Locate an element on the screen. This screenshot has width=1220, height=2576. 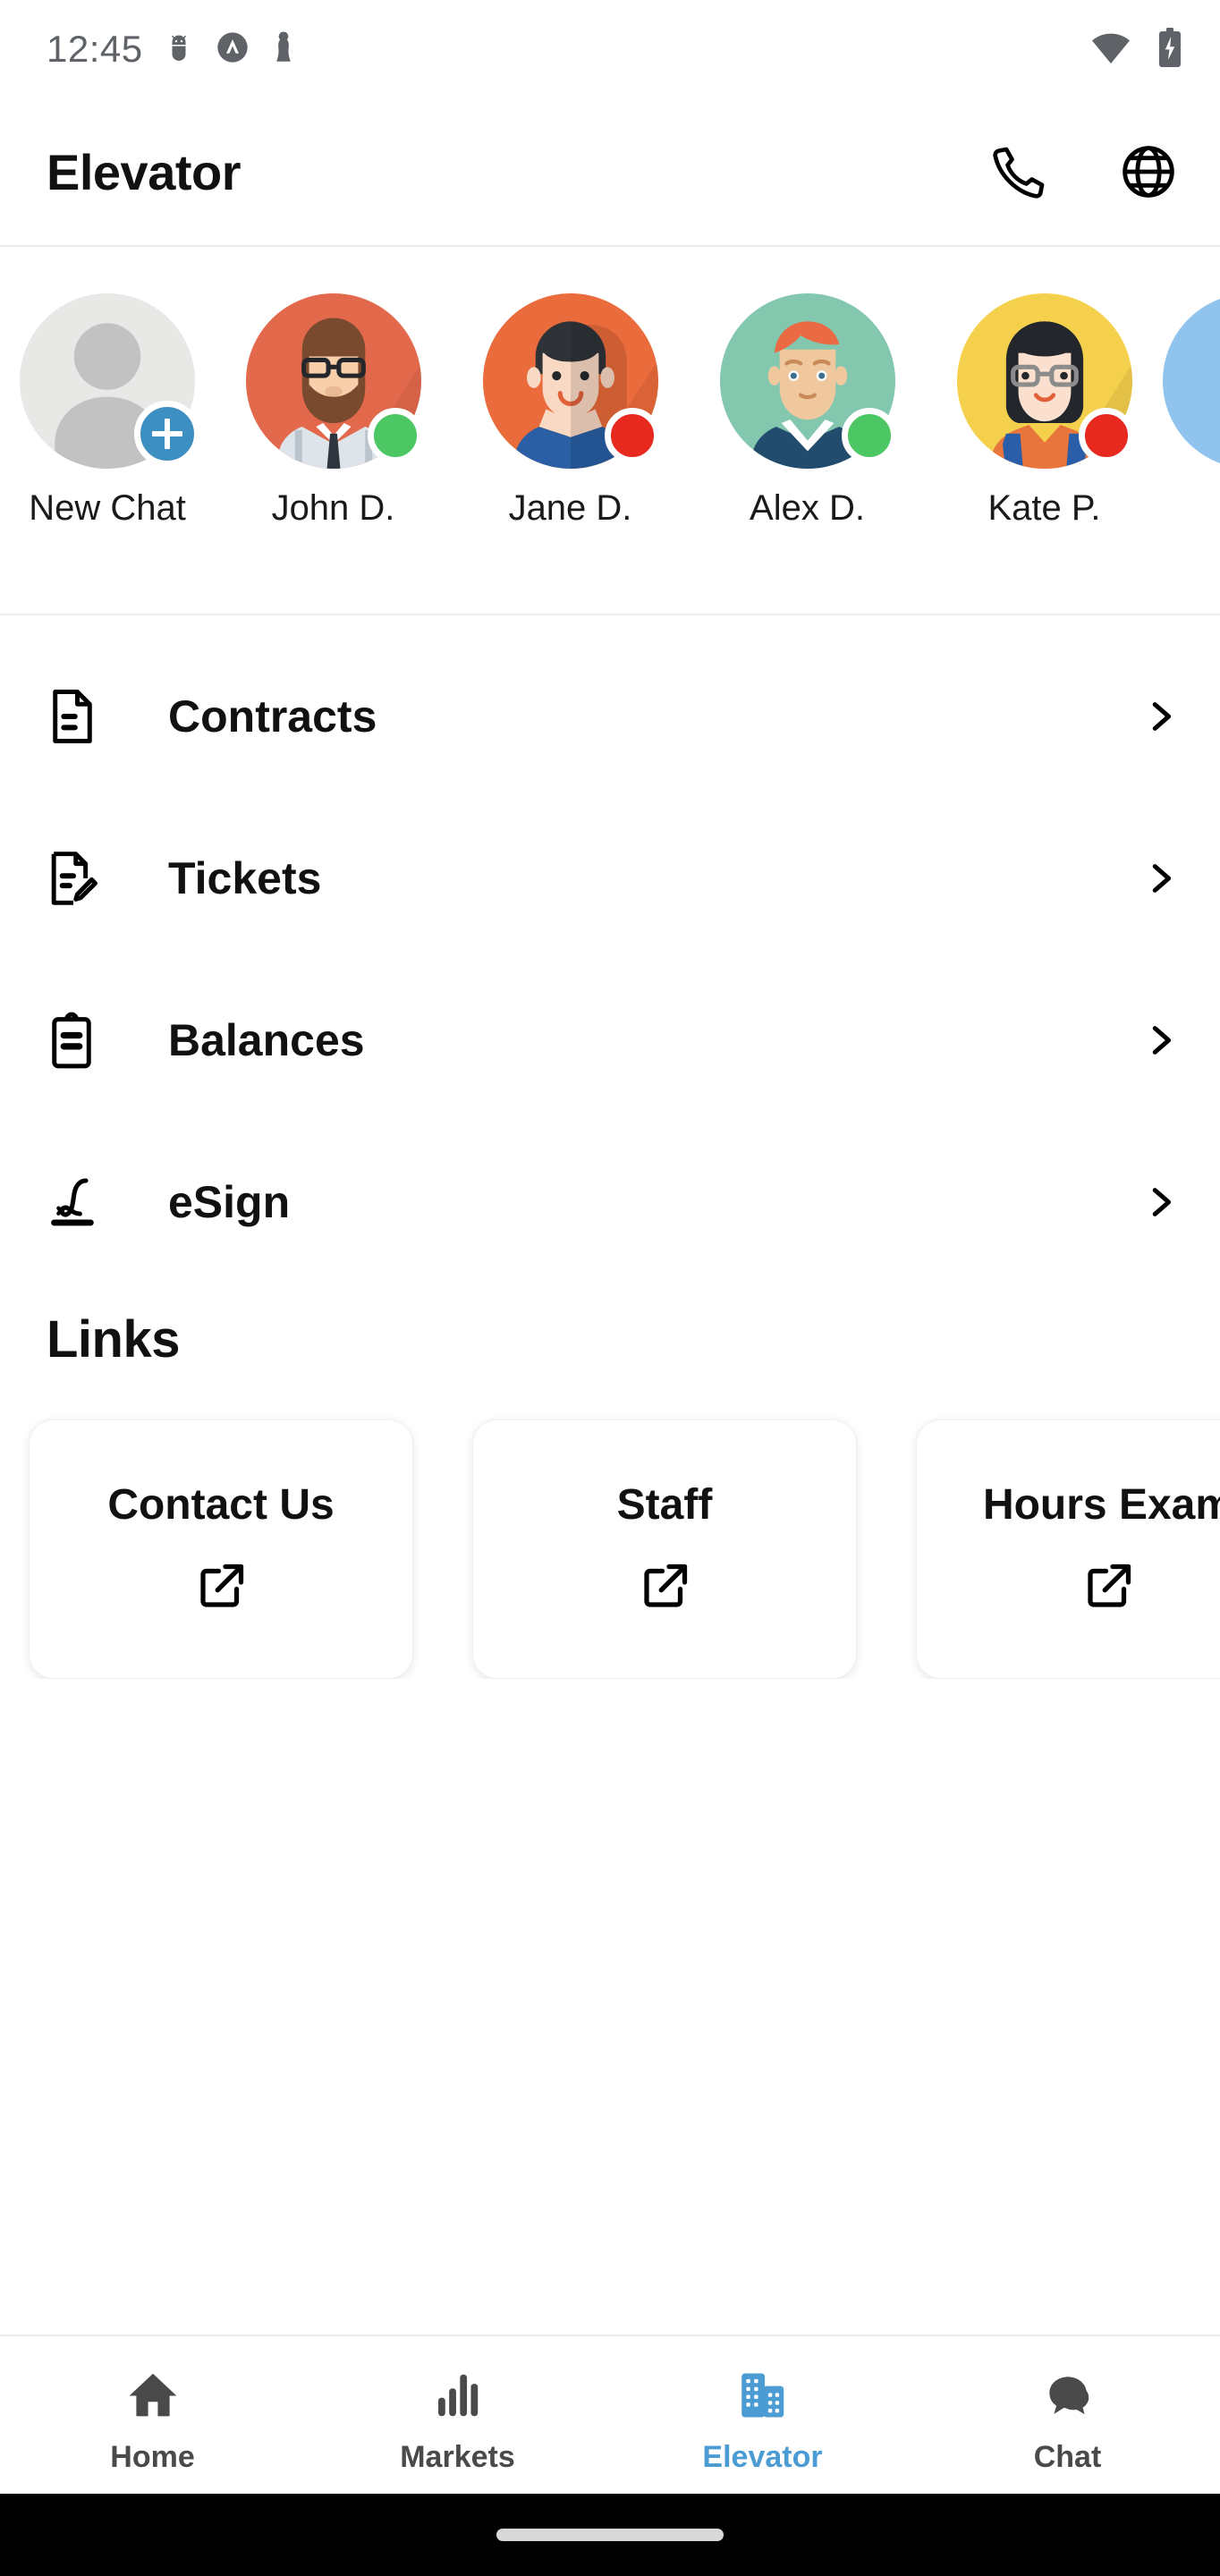
links-card-row: Contact Us Staff Hours Exam is located at coordinates (610, 1524).